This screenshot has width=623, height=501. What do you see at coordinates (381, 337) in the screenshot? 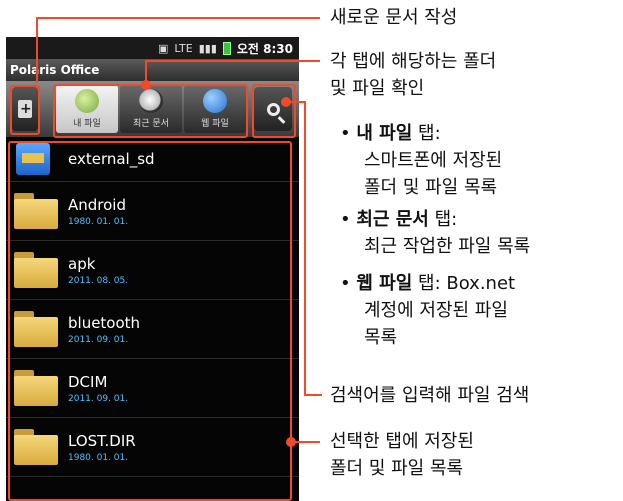
I see `web-desc-line2: 목록` at bounding box center [381, 337].